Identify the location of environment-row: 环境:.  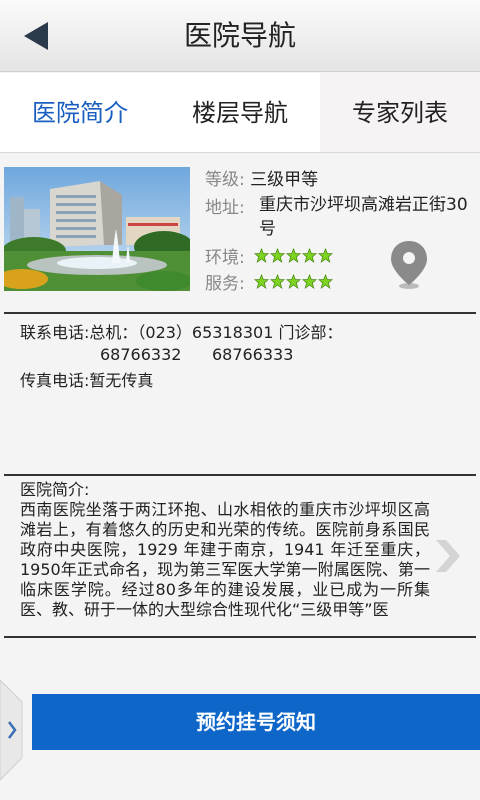
(269, 255).